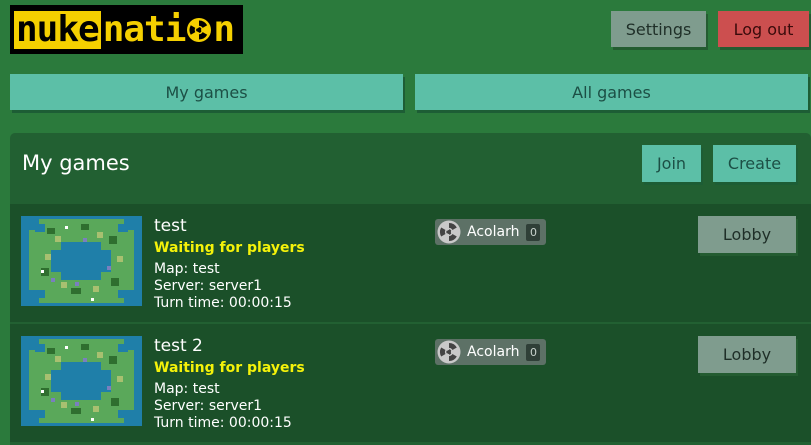 The width and height of the screenshot is (811, 445). I want to click on tab-all-games: All games, so click(611, 92).